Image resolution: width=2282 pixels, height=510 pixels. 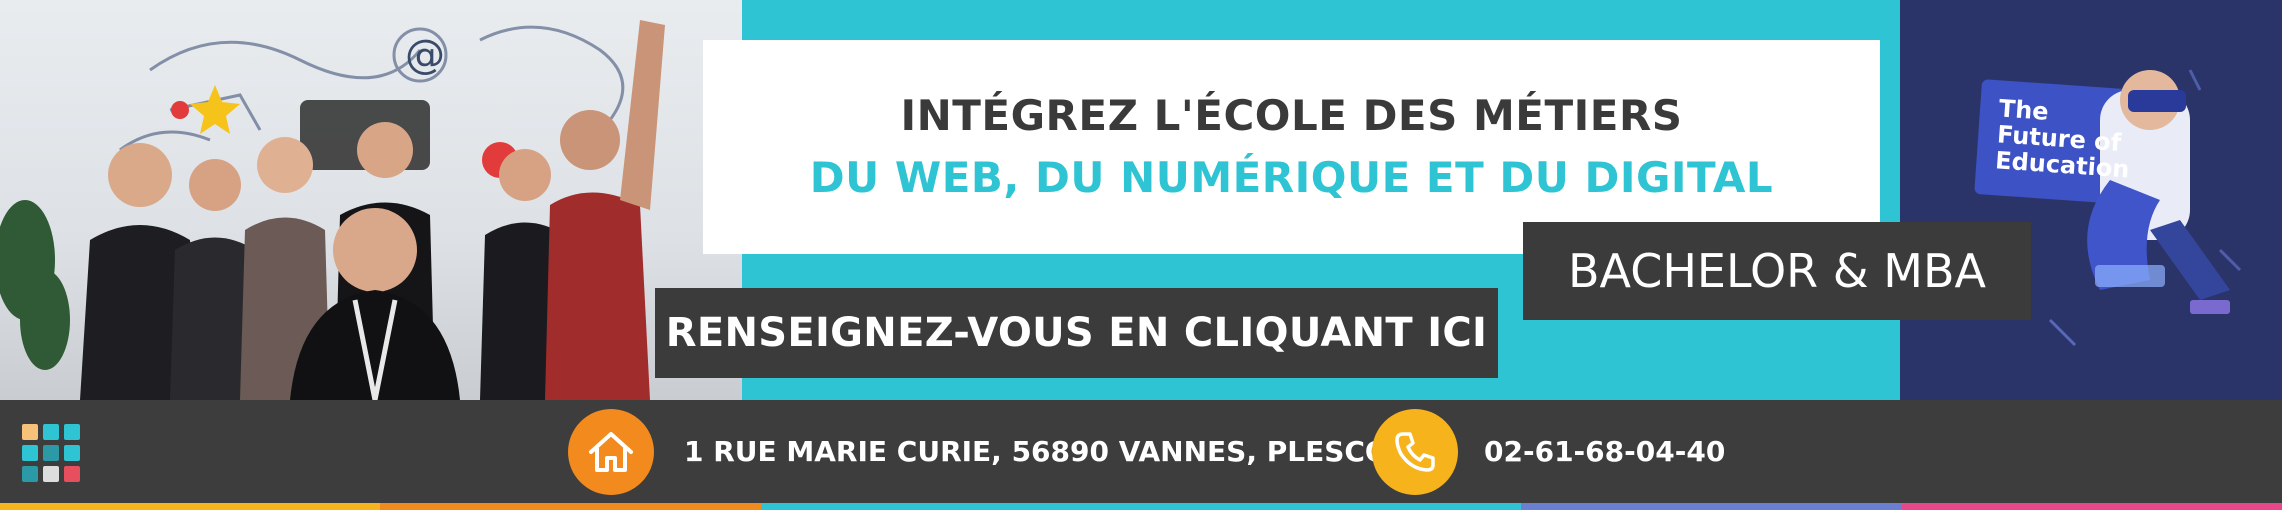 I want to click on education-illustration-graphic, so click(x=2090, y=208).